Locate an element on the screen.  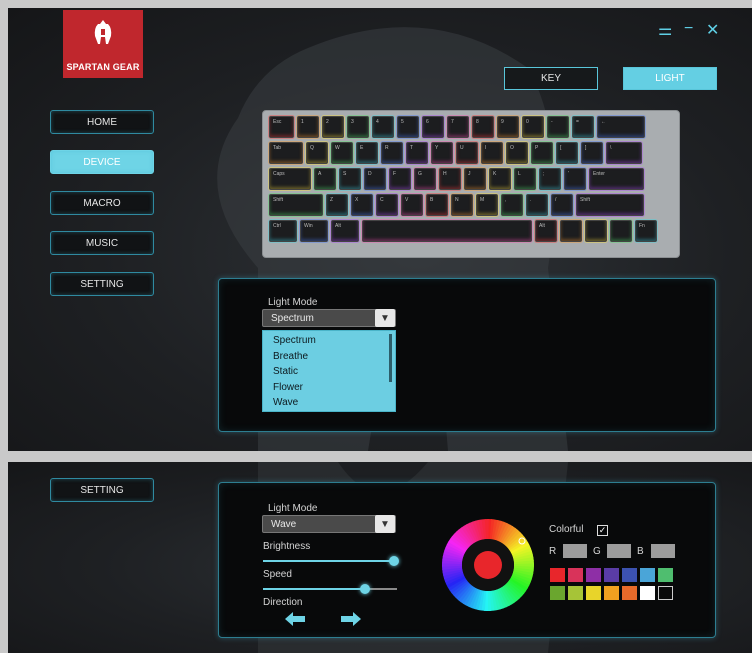
keyboard-key: / is located at coordinates (562, 205).